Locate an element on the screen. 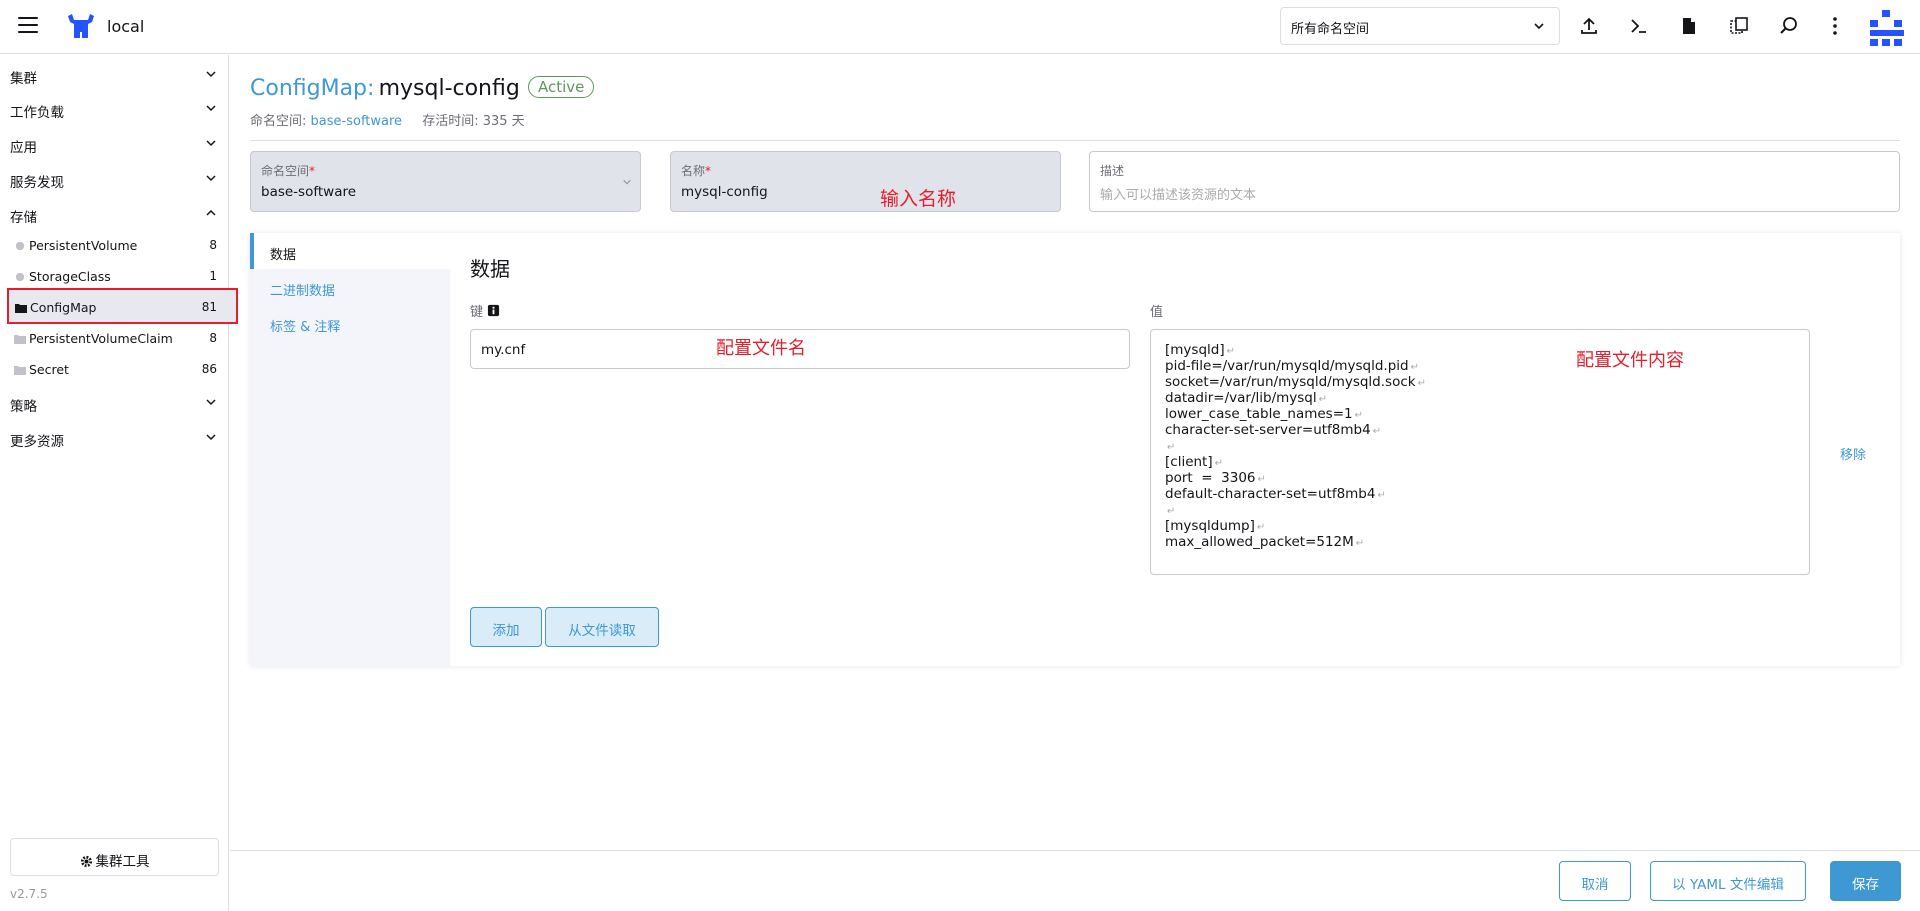 The height and width of the screenshot is (911, 1920). value-line: pid-file=/var/run/mysqld/mysqld.pid ↵ is located at coordinates (1480, 366).